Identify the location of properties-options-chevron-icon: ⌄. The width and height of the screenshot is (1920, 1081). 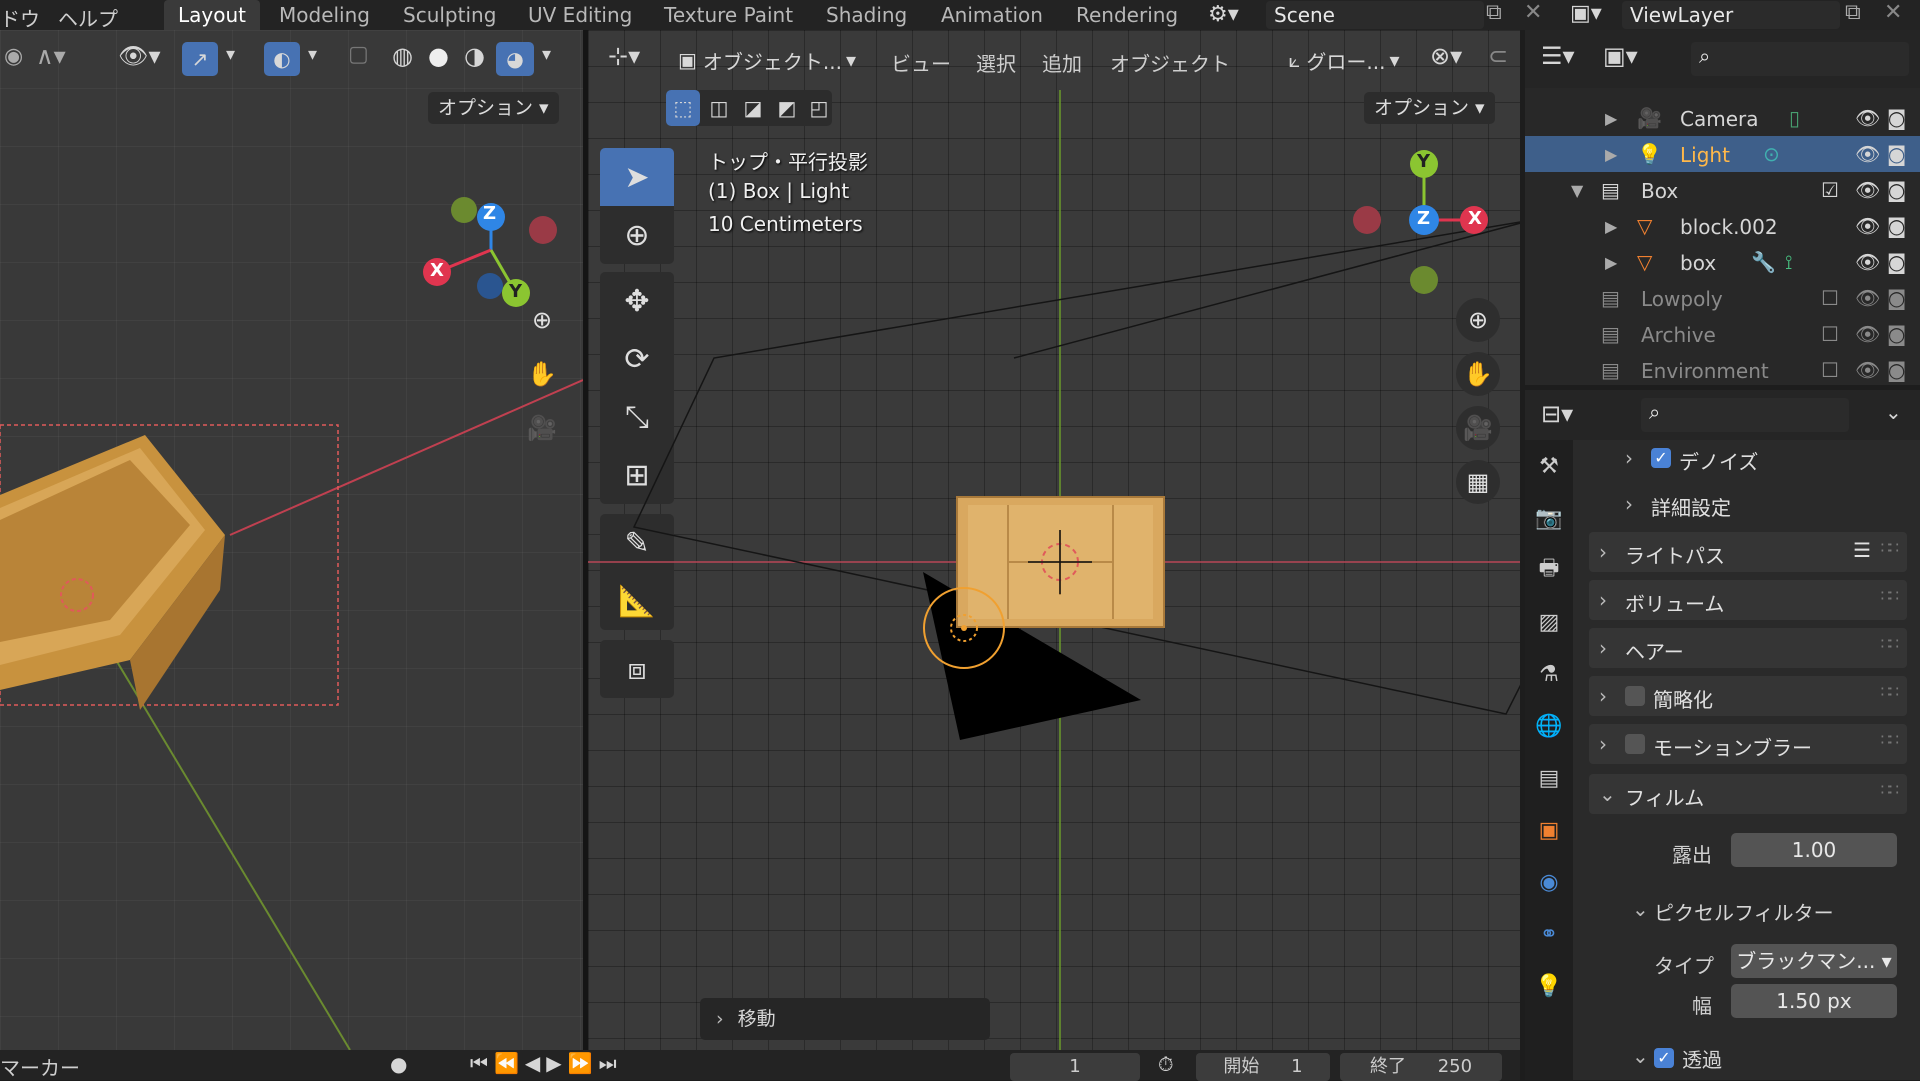
(1893, 412).